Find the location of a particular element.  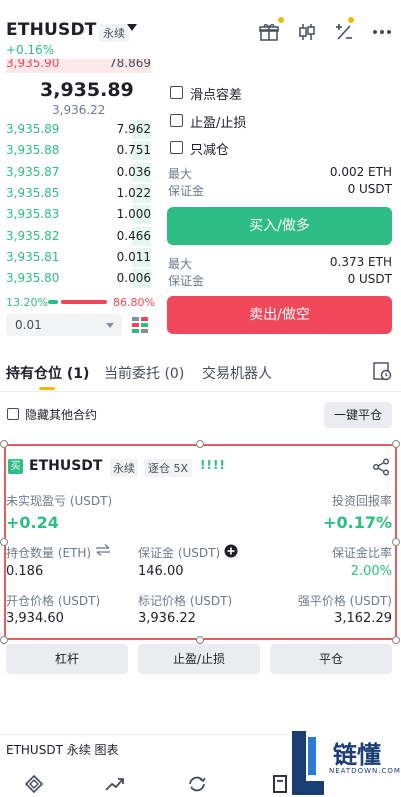

bid-price: 3,935.87 is located at coordinates (33, 171).